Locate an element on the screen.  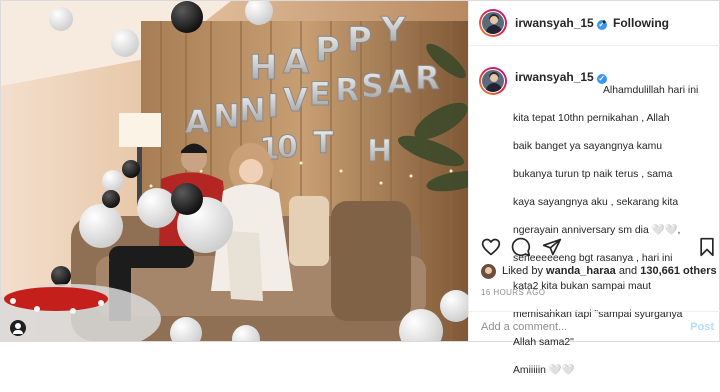
likes-text: Liked by wanda_haraa and 130,661 others is located at coordinates (609, 271).